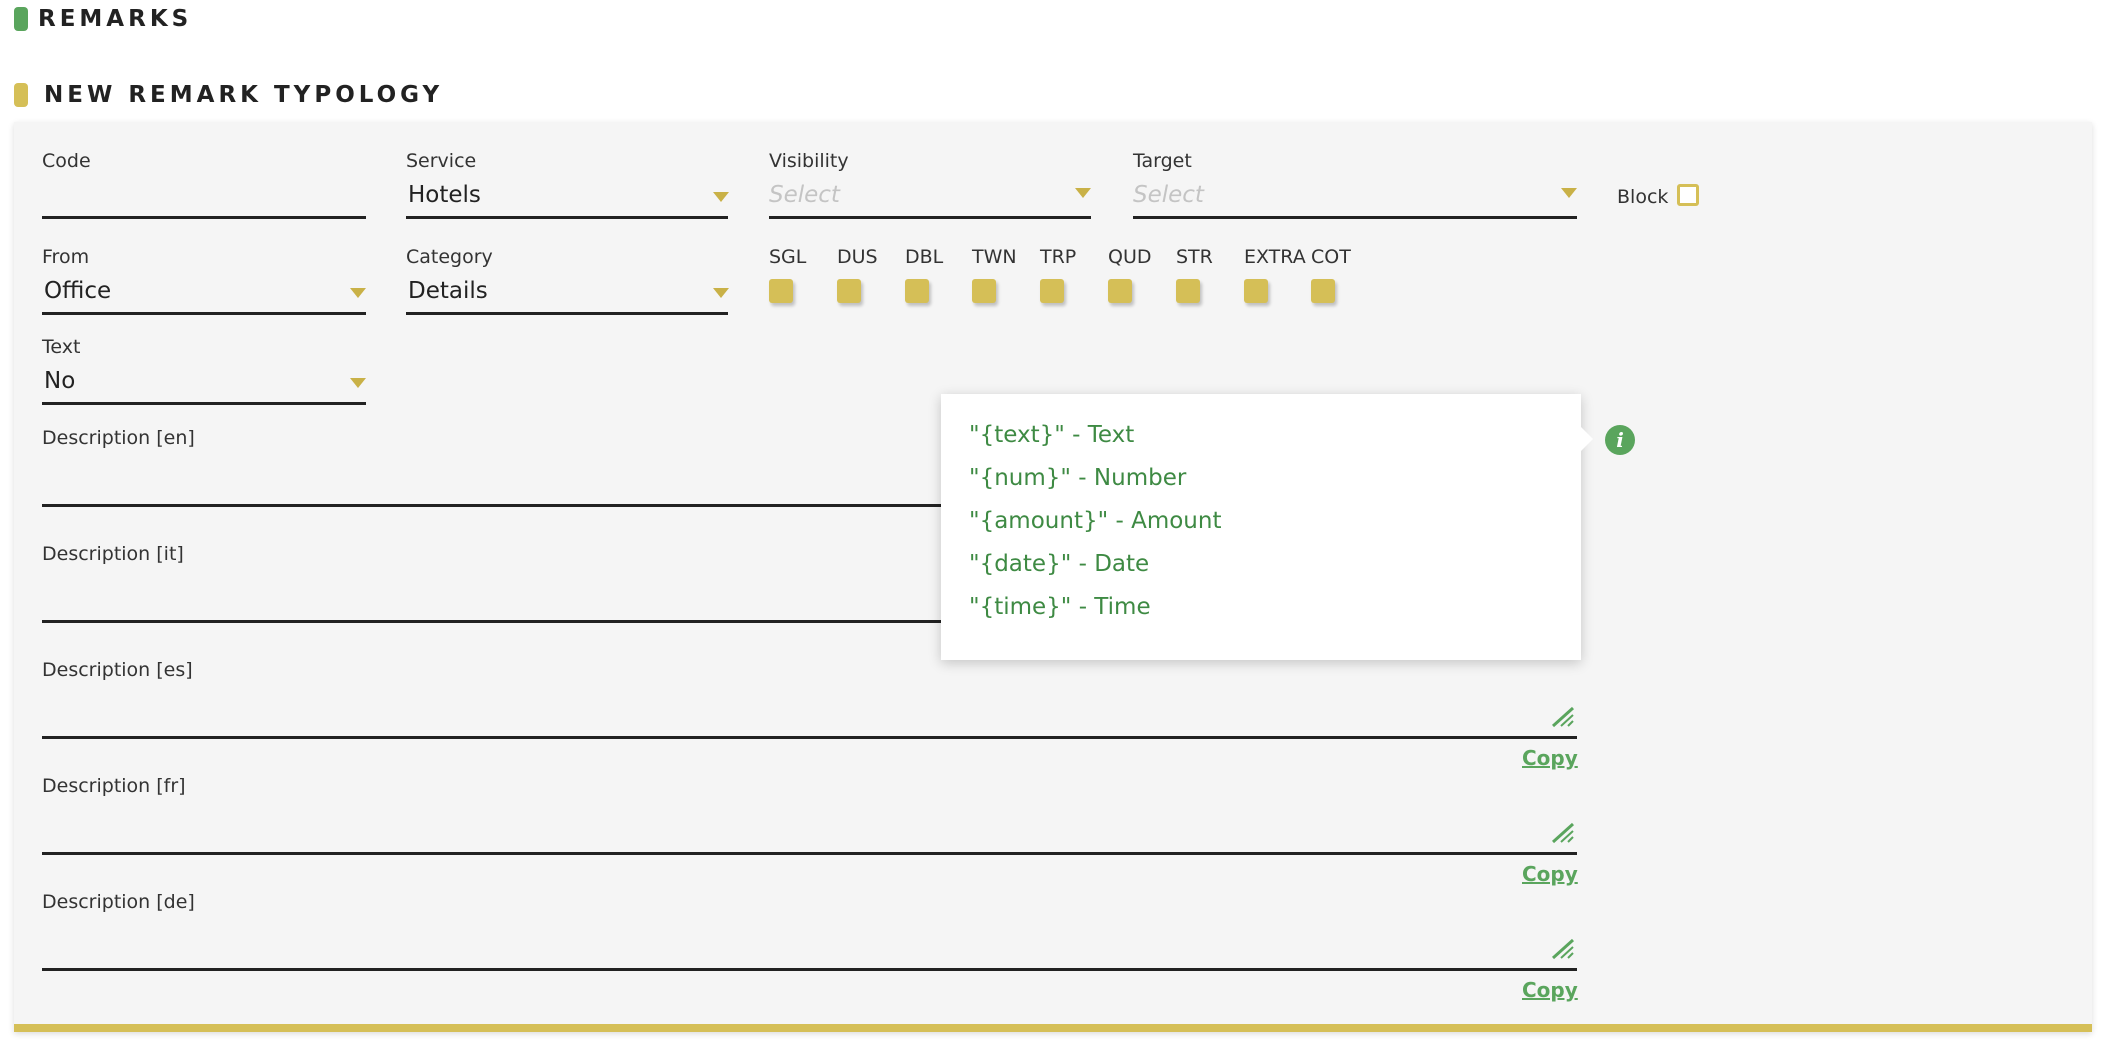  Describe the element at coordinates (809, 737) in the screenshot. I see `description-es-input` at that location.